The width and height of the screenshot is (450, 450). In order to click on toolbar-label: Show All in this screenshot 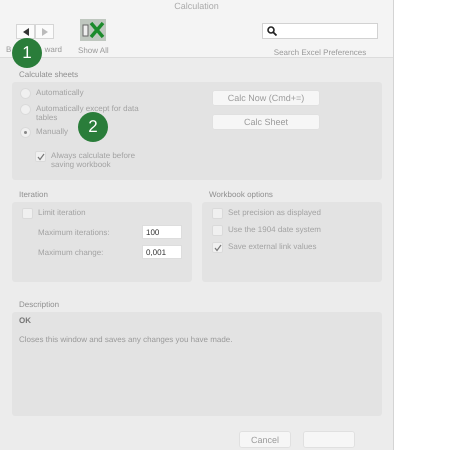, I will do `click(93, 50)`.